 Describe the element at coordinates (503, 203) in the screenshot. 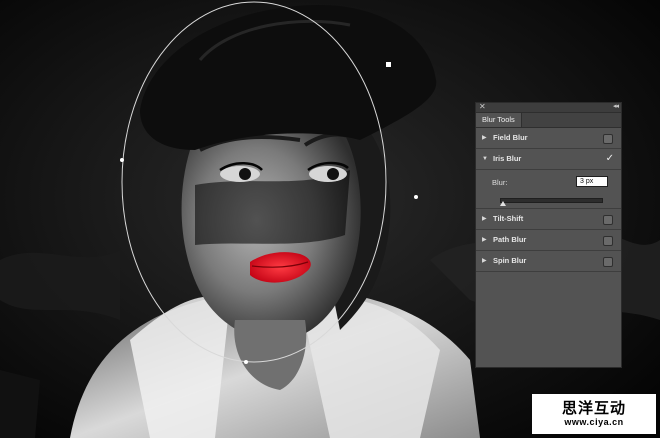

I see `blur-slider-thumb` at that location.